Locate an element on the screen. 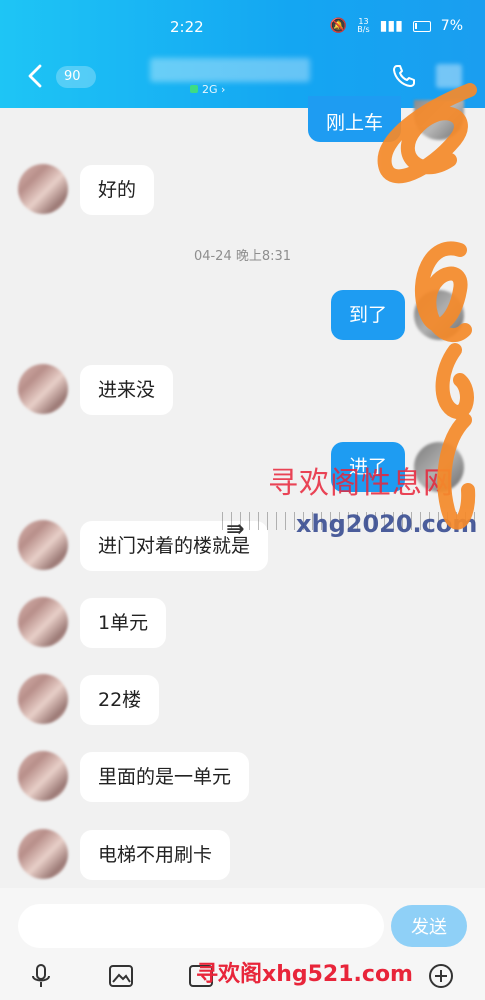  watermark-site-name-2: 寻欢阁 is located at coordinates (229, 974).